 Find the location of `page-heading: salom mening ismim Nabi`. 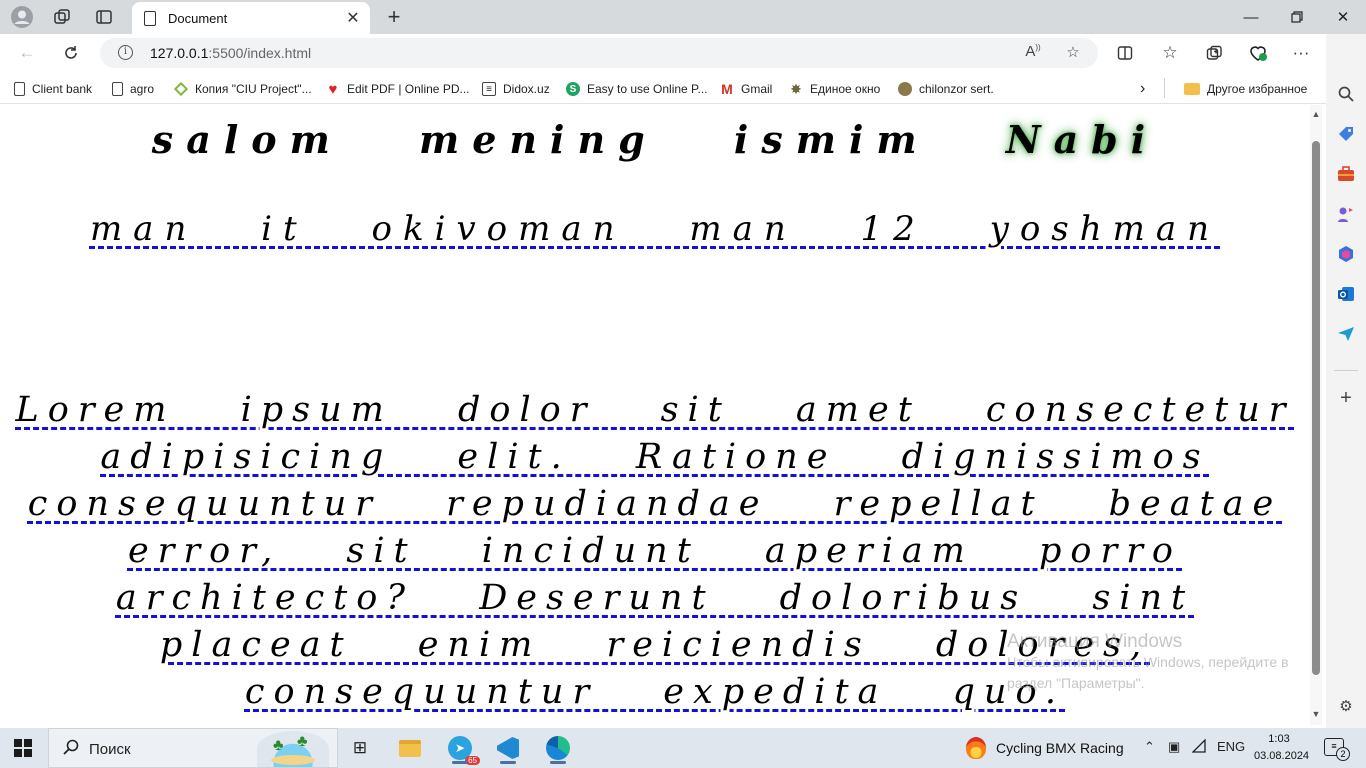

page-heading: salom mening ismim Nabi is located at coordinates (655, 139).